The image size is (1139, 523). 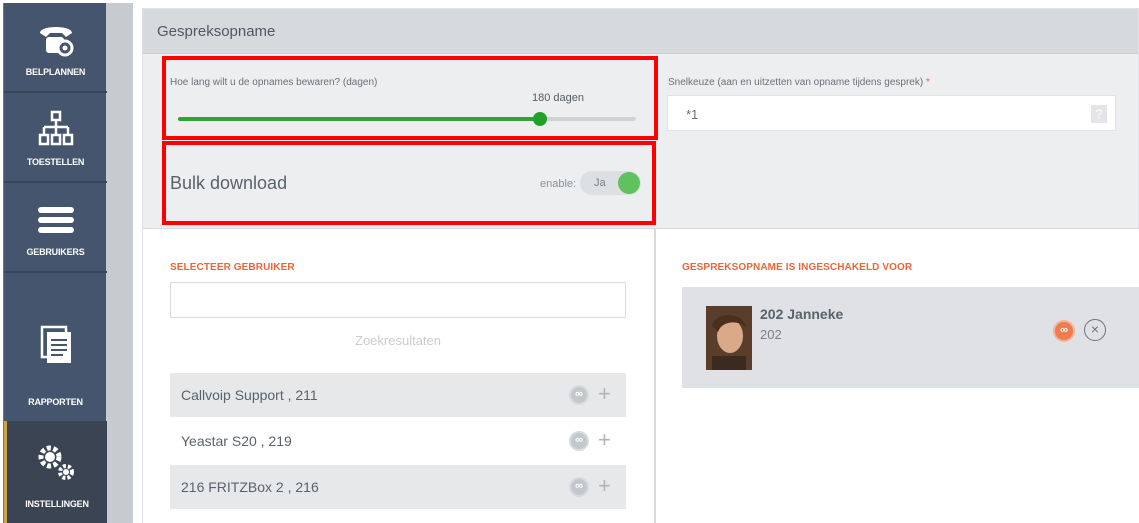 I want to click on nav-item-toestellen: TOESTELLEN, so click(x=55, y=137).